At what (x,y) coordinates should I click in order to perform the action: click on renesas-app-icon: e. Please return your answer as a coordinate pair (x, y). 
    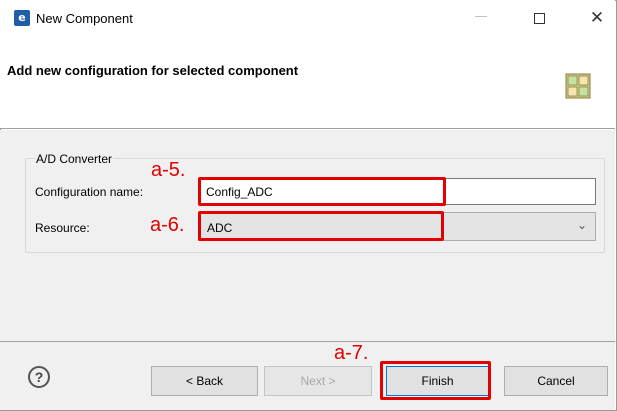
    Looking at the image, I should click on (22, 18).